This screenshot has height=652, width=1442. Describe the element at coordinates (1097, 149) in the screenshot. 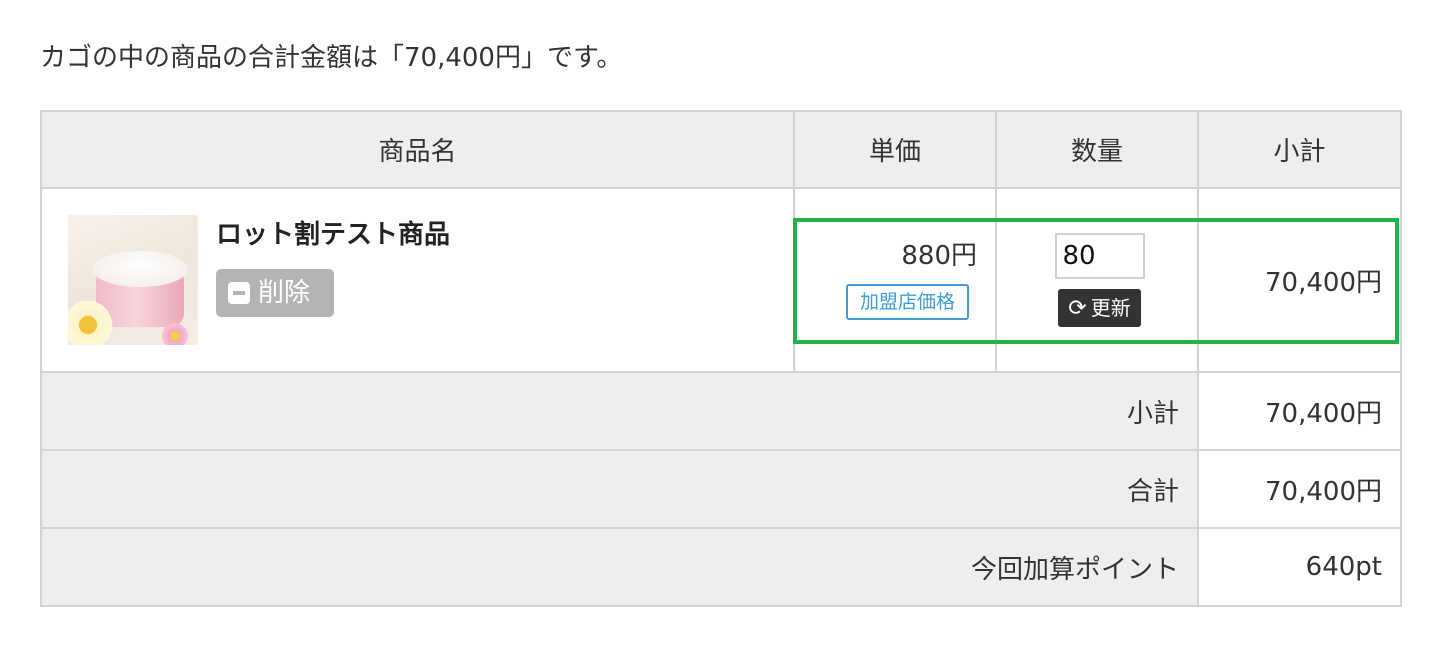

I see `header-quantity: 数量` at that location.